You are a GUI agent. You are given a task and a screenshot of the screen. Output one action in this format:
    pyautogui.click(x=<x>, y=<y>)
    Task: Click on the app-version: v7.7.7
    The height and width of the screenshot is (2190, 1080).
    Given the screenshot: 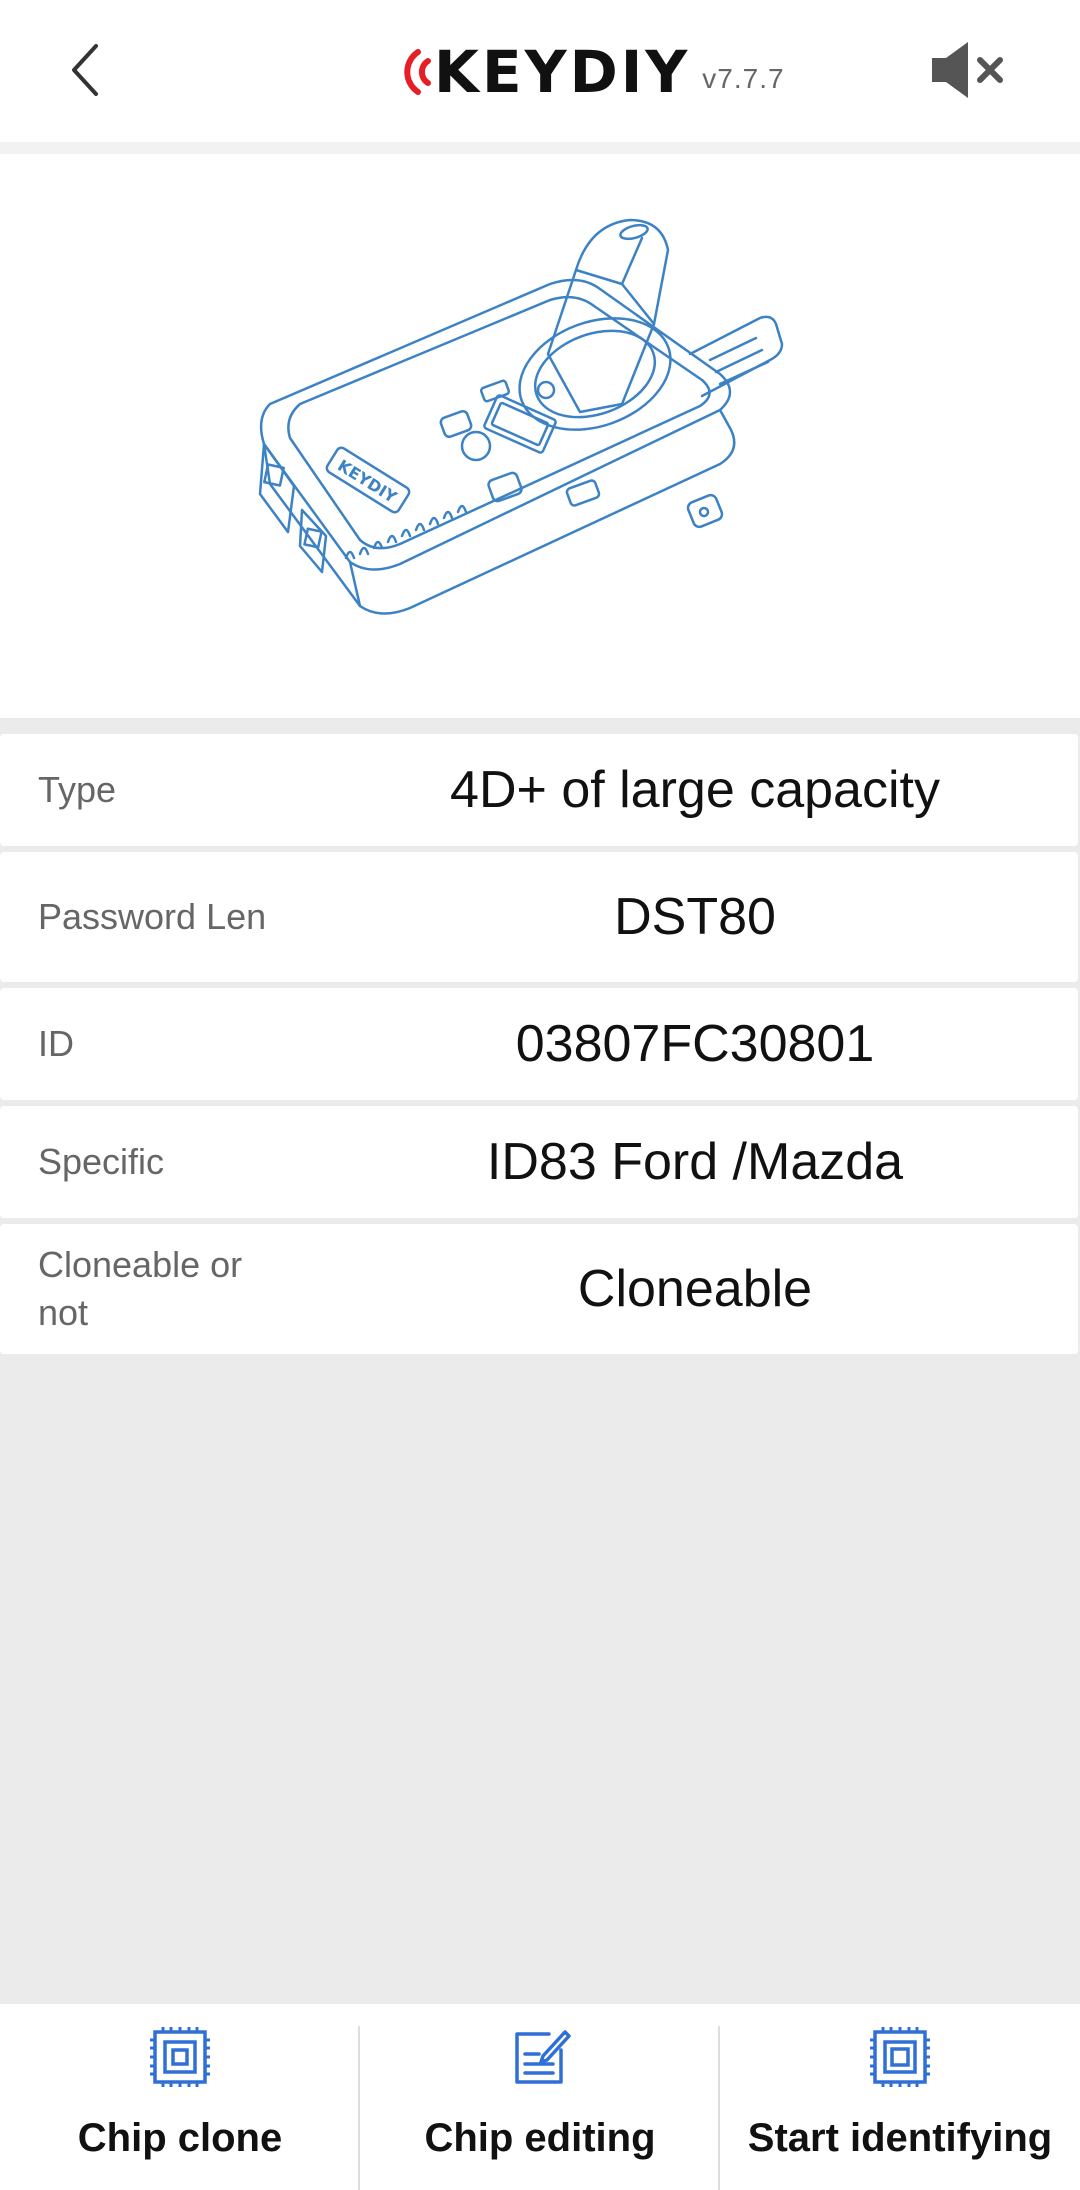 What is the action you would take?
    pyautogui.click(x=743, y=78)
    